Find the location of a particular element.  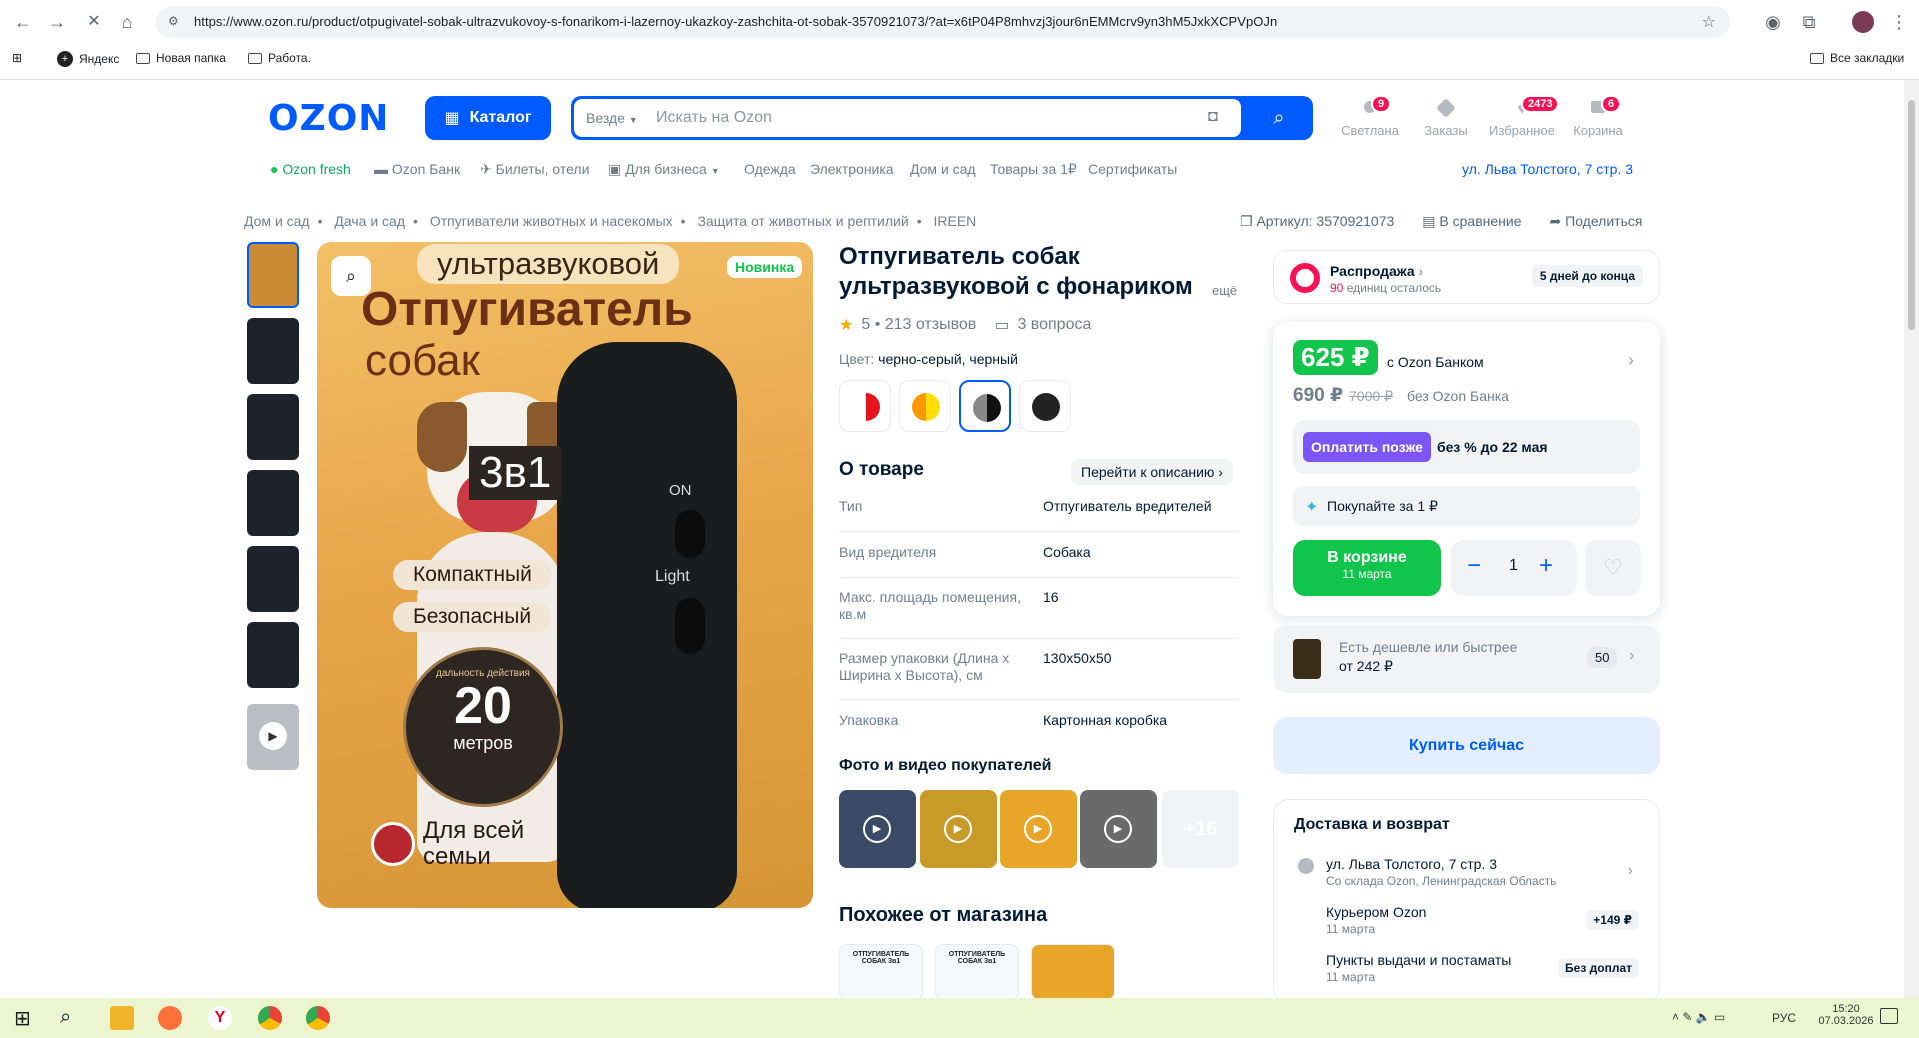

compare-button: ▤ В сравнение is located at coordinates (1471, 221).